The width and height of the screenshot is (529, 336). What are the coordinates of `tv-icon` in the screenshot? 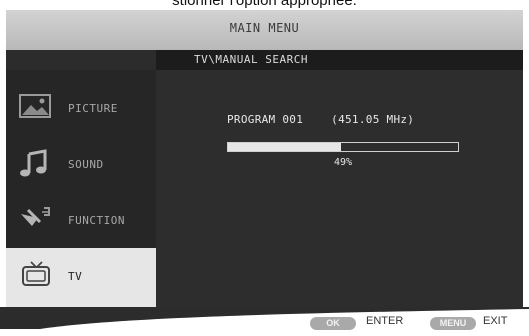 It's located at (36, 273).